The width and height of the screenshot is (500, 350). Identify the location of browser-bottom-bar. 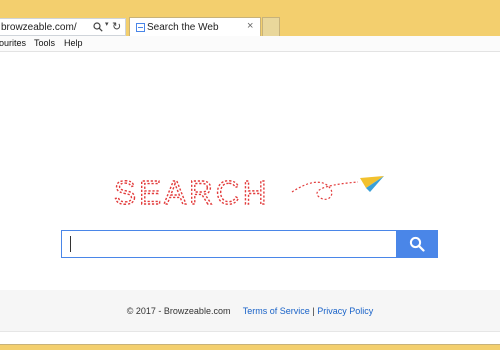
(250, 347).